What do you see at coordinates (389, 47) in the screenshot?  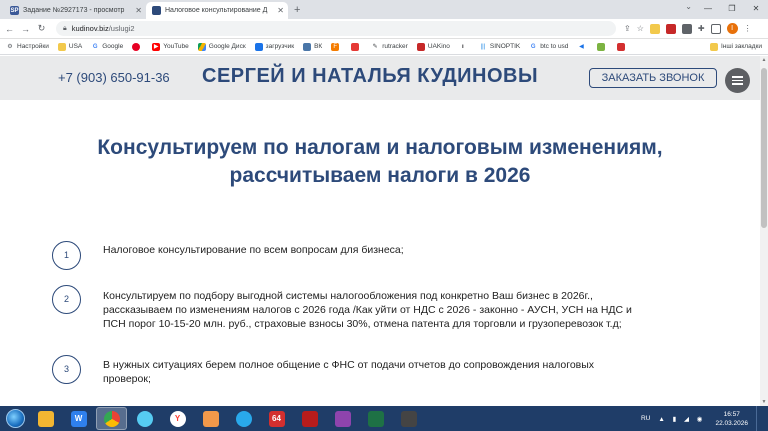 I see `bookmark-rutracker: ✎ rutracker` at bounding box center [389, 47].